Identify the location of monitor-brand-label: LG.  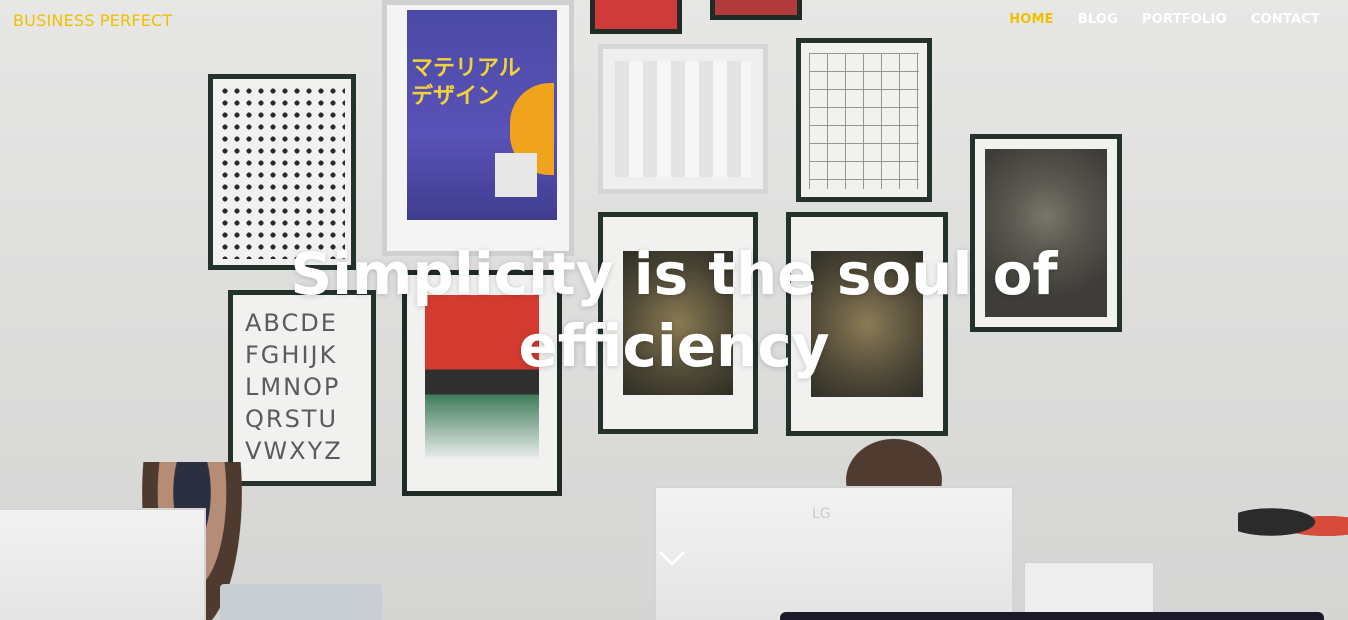
(821, 514).